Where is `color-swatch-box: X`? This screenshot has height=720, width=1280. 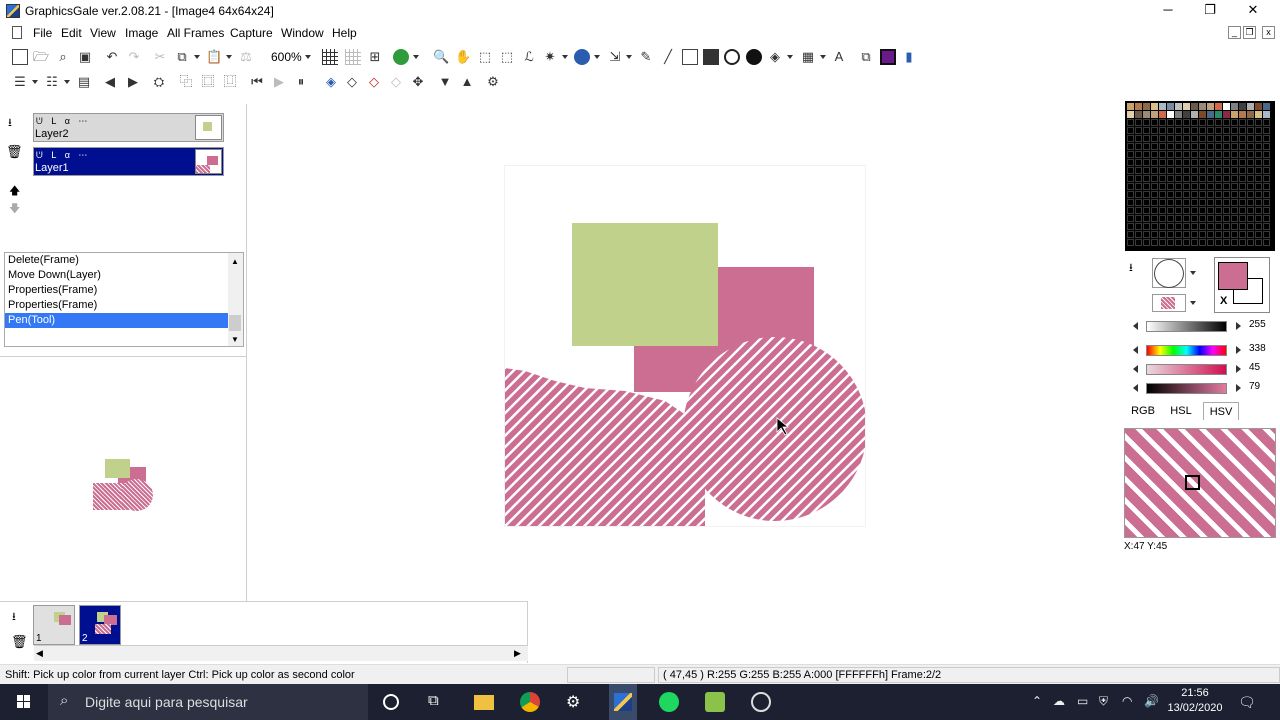
color-swatch-box: X is located at coordinates (1242, 285).